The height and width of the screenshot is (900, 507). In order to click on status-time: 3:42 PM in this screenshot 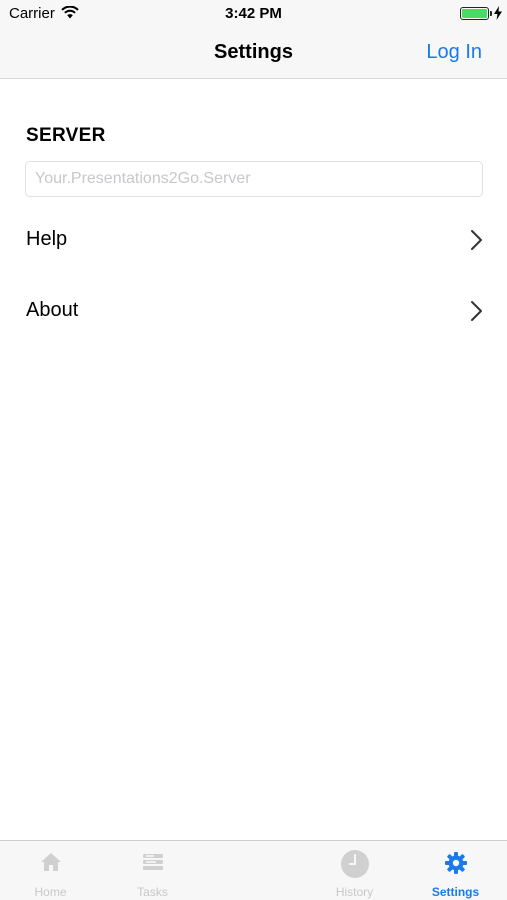, I will do `click(253, 13)`.